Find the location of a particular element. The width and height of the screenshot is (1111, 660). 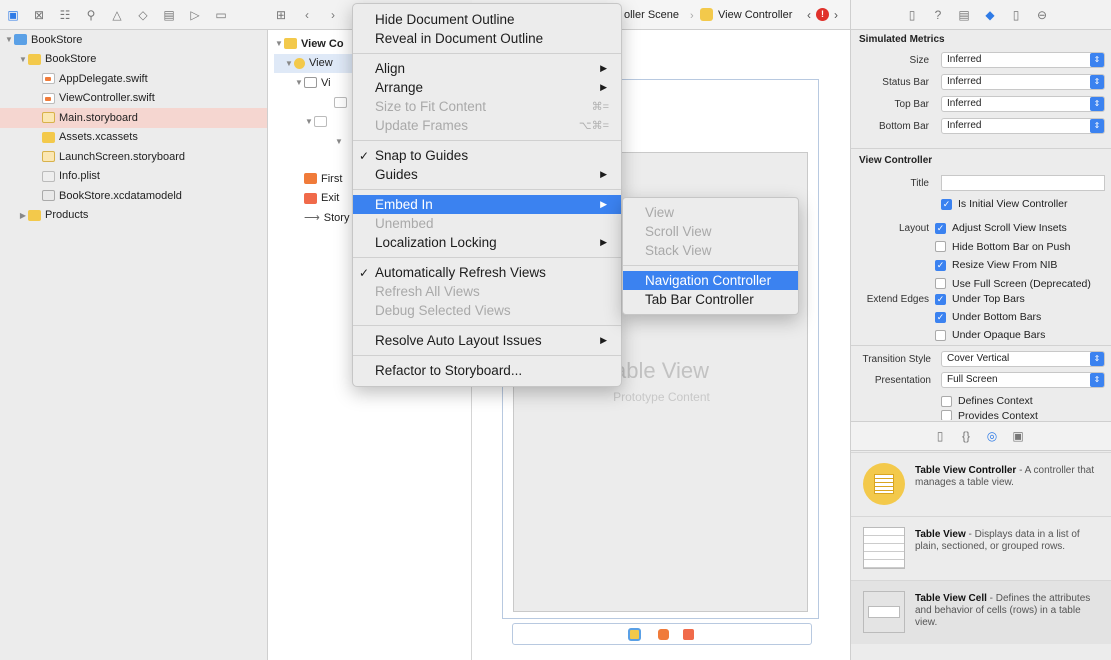

menu-item: Localization Locking ▶ is located at coordinates (487, 242).